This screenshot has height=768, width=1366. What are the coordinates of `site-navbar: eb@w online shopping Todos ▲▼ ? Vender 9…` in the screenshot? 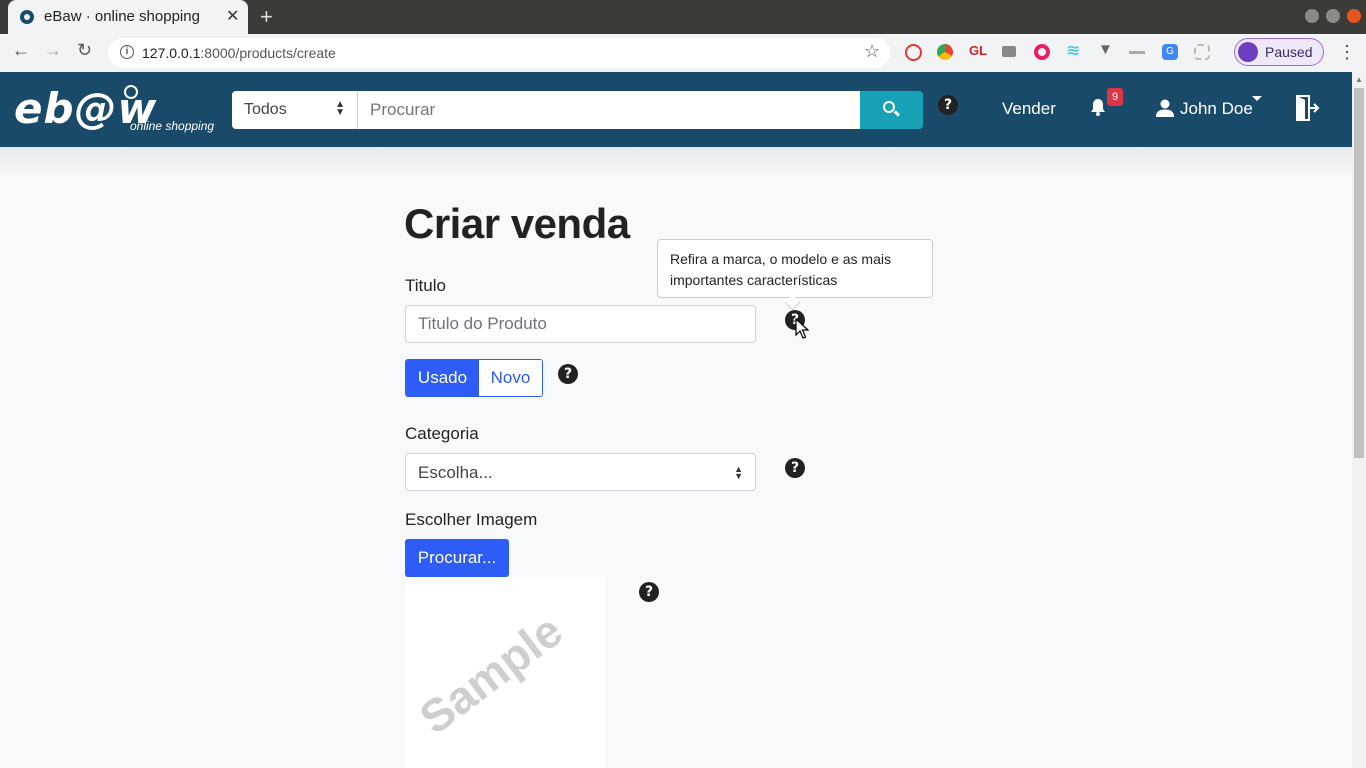 It's located at (676, 109).